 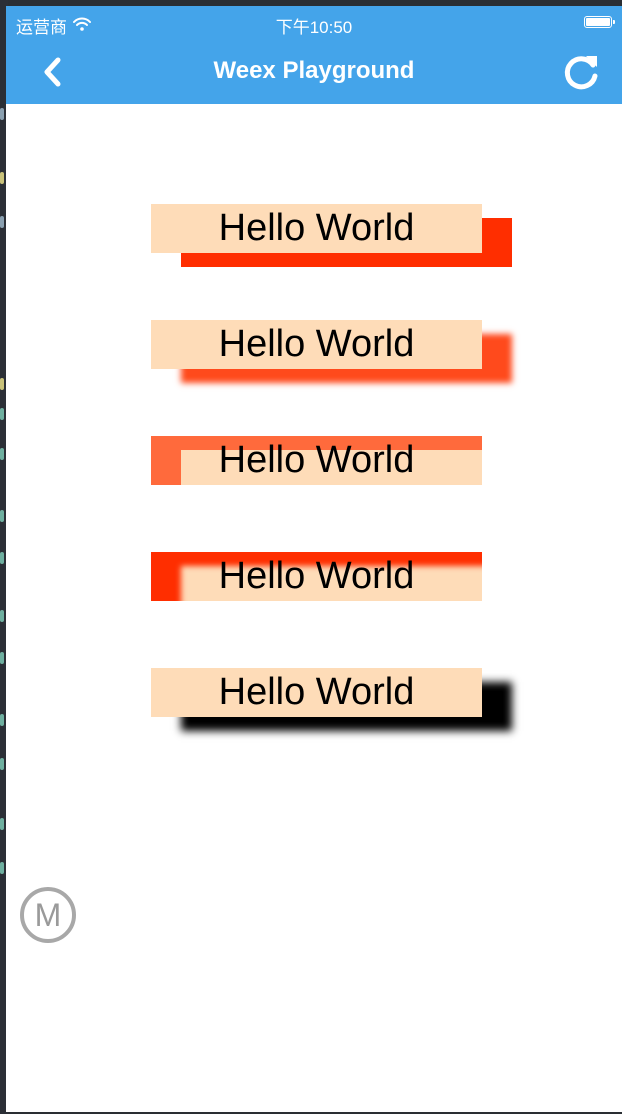 I want to click on navigation-bar: Weex Playground, so click(x=314, y=72).